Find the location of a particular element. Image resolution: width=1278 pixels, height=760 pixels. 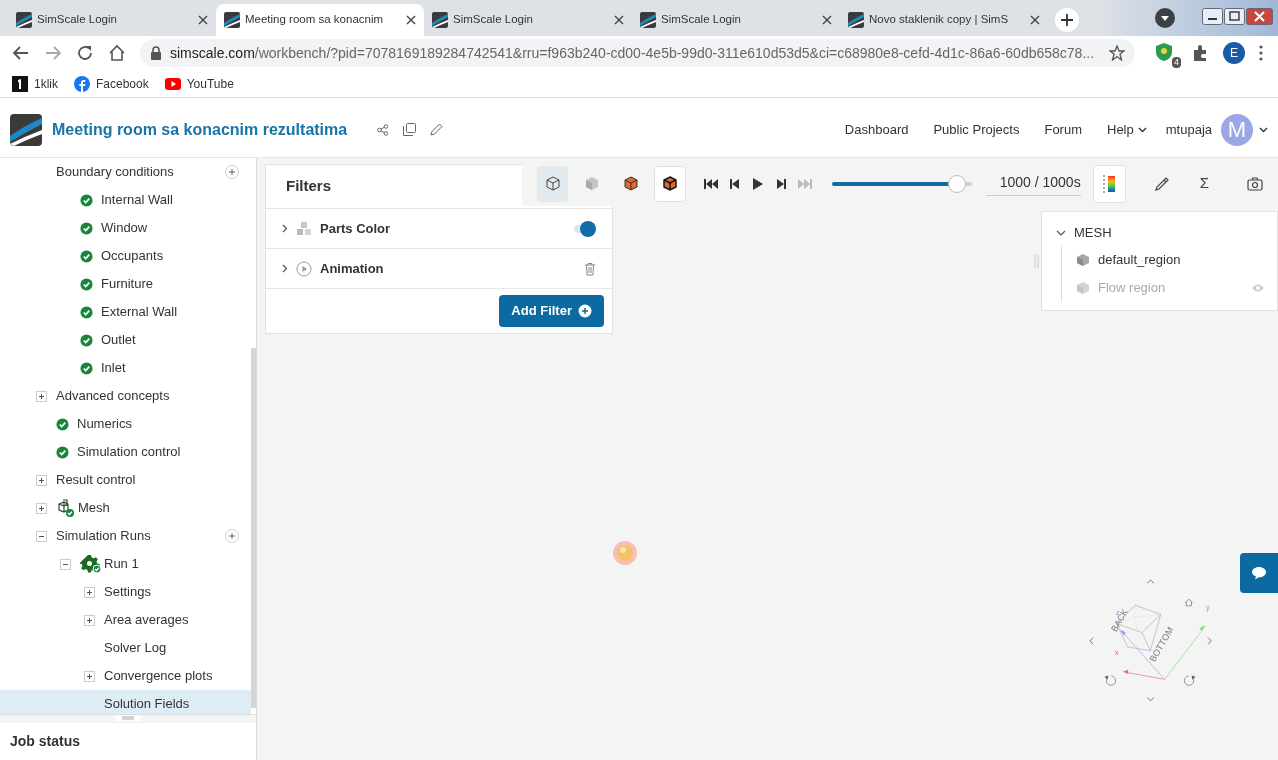

bookmark-item: YouTube is located at coordinates (199, 83).